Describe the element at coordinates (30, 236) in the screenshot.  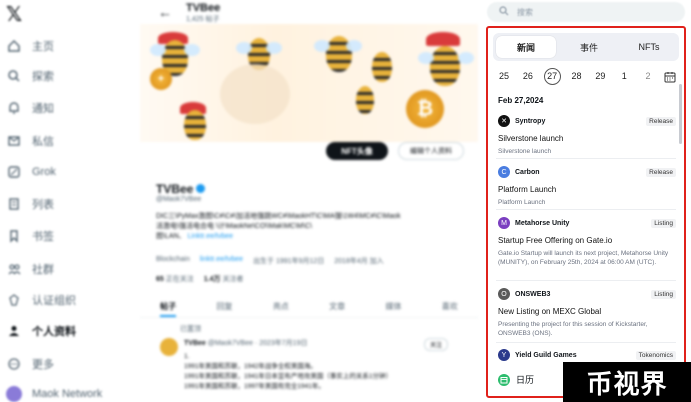
I see `nav-item-bookmarks: 书签` at that location.